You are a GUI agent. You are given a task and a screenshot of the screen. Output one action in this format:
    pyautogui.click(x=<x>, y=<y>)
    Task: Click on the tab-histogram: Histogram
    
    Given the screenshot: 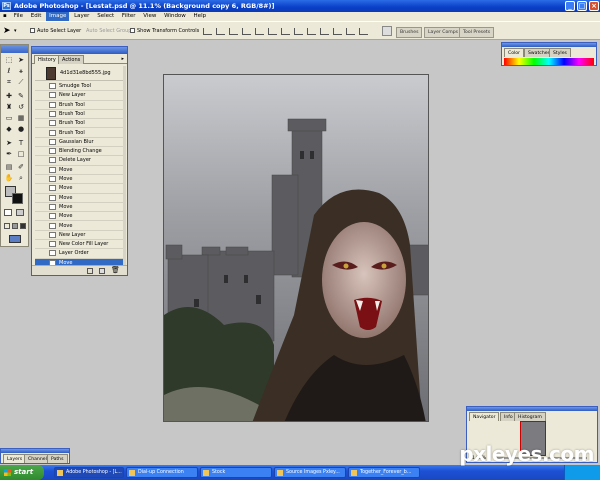 What is the action you would take?
    pyautogui.click(x=530, y=416)
    